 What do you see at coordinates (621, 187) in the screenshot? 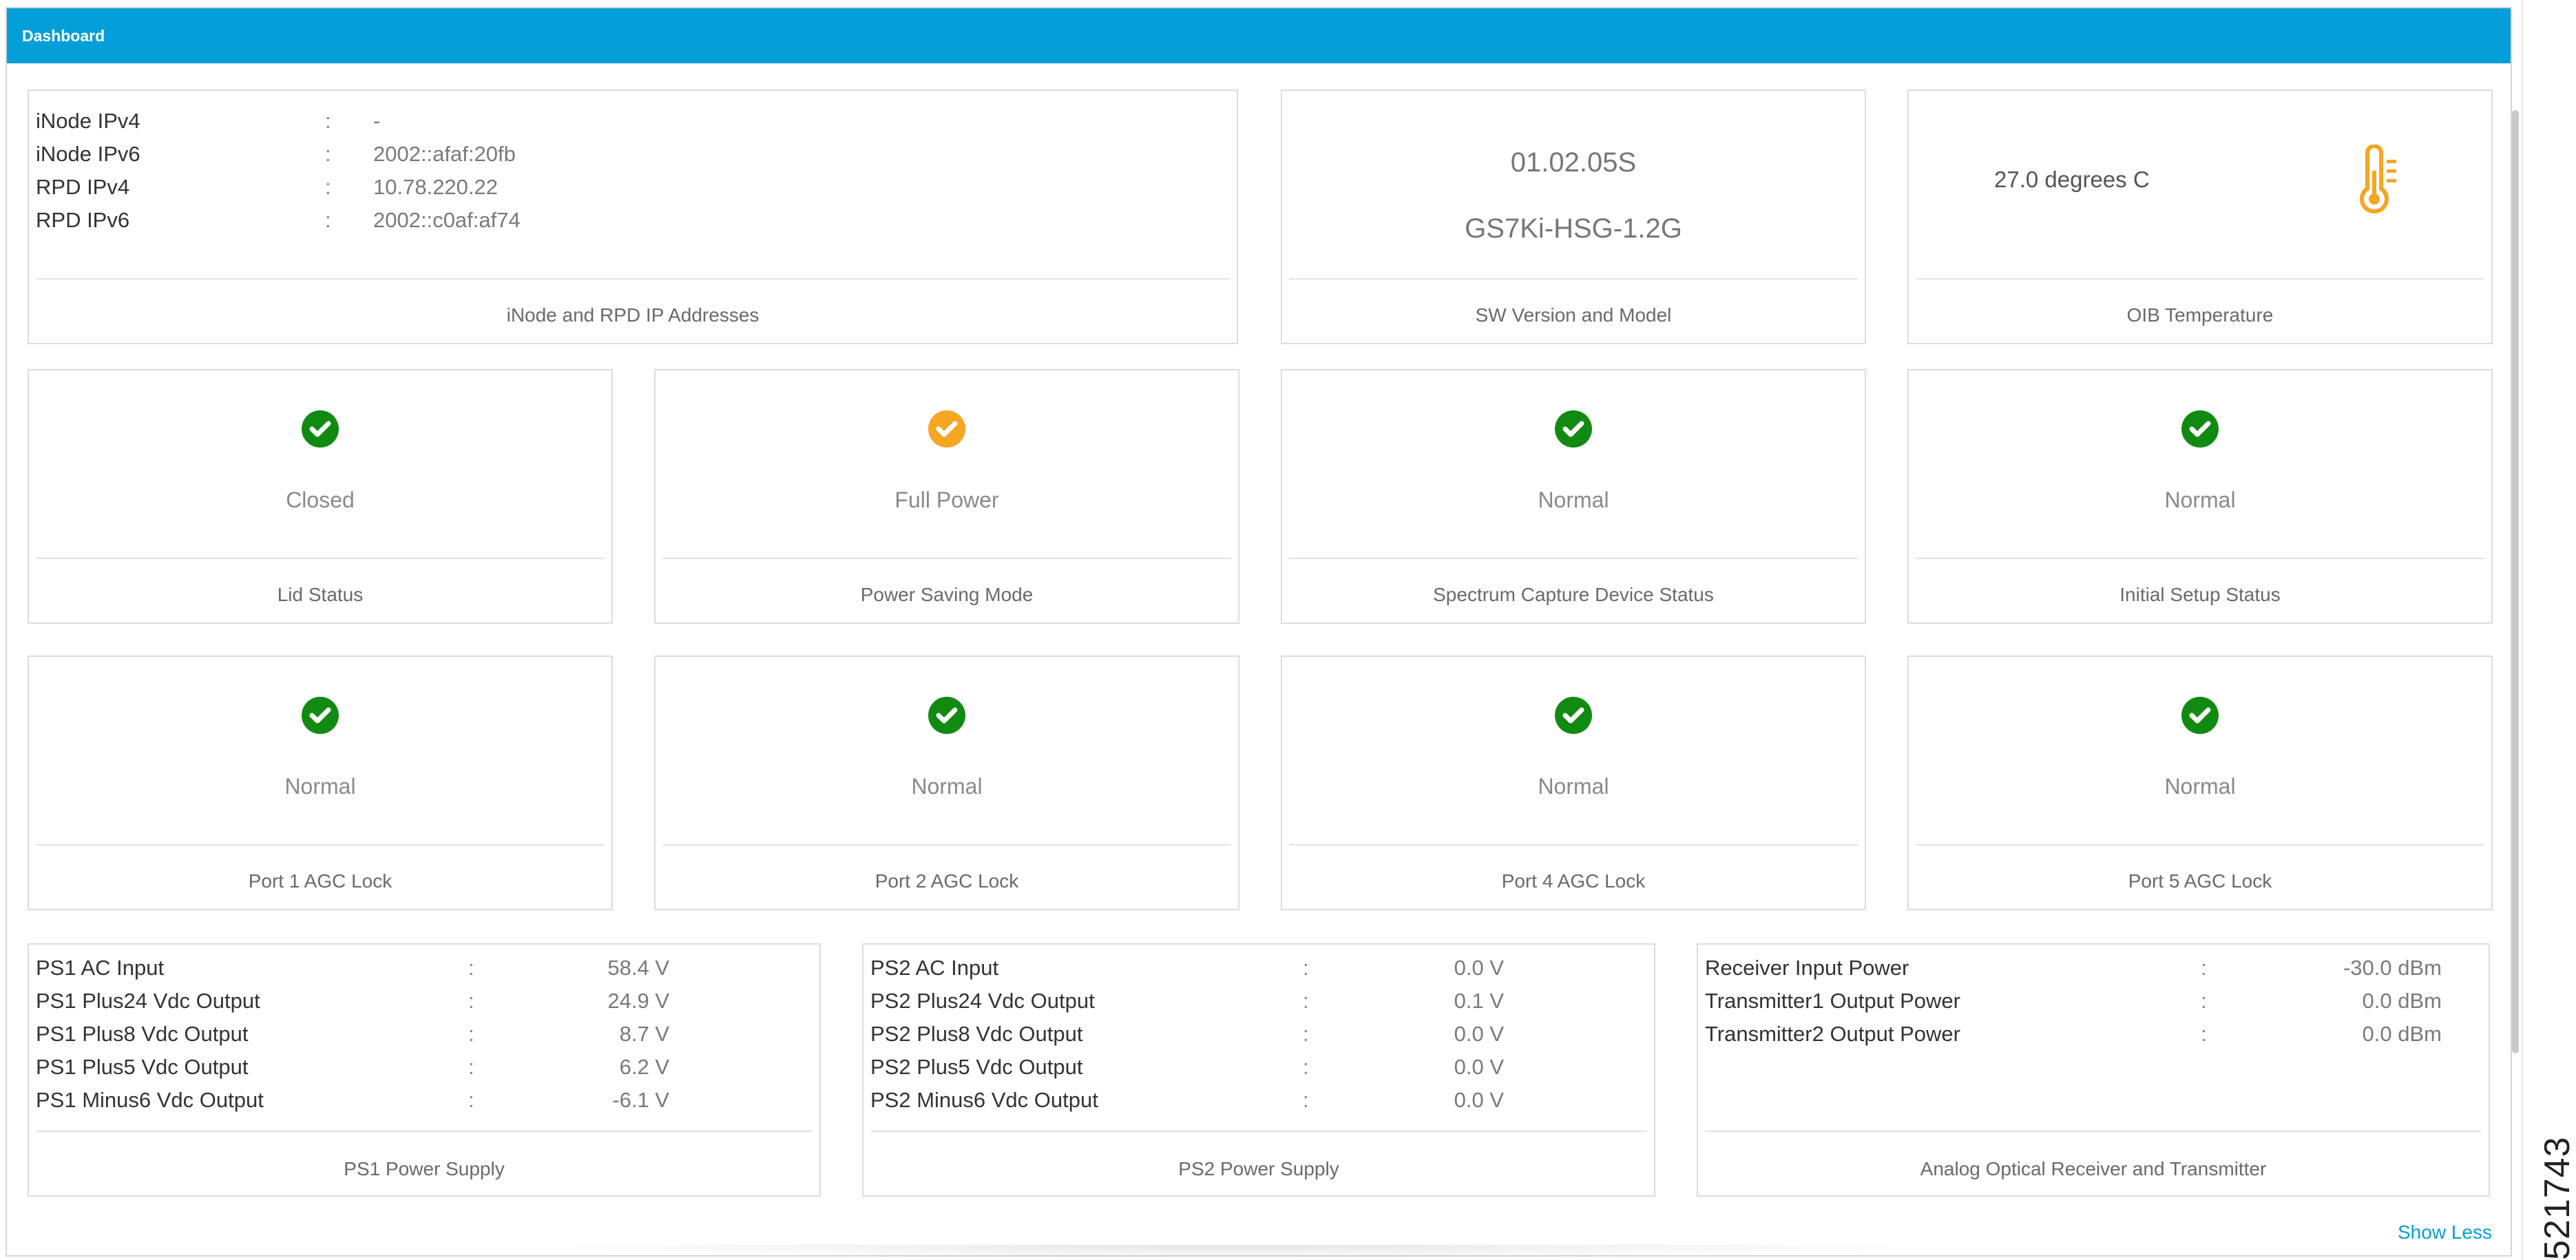
I see `ip-row: RPD IPv4 : 10.78.220.22` at bounding box center [621, 187].